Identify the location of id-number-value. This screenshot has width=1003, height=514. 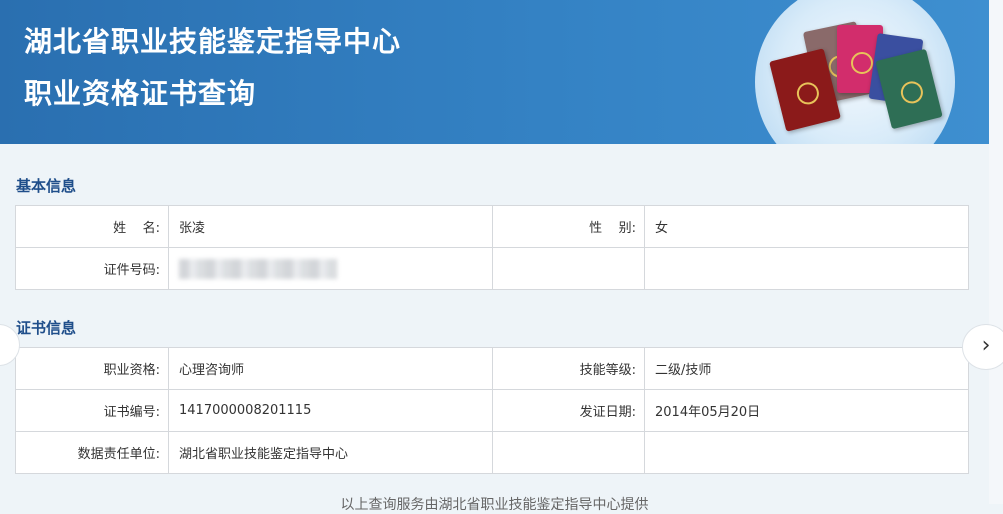
(330, 268).